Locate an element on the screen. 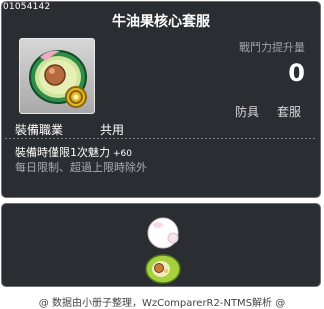 The width and height of the screenshot is (324, 309). item-limit: 每日限制、超過上限時除外 is located at coordinates (81, 167).